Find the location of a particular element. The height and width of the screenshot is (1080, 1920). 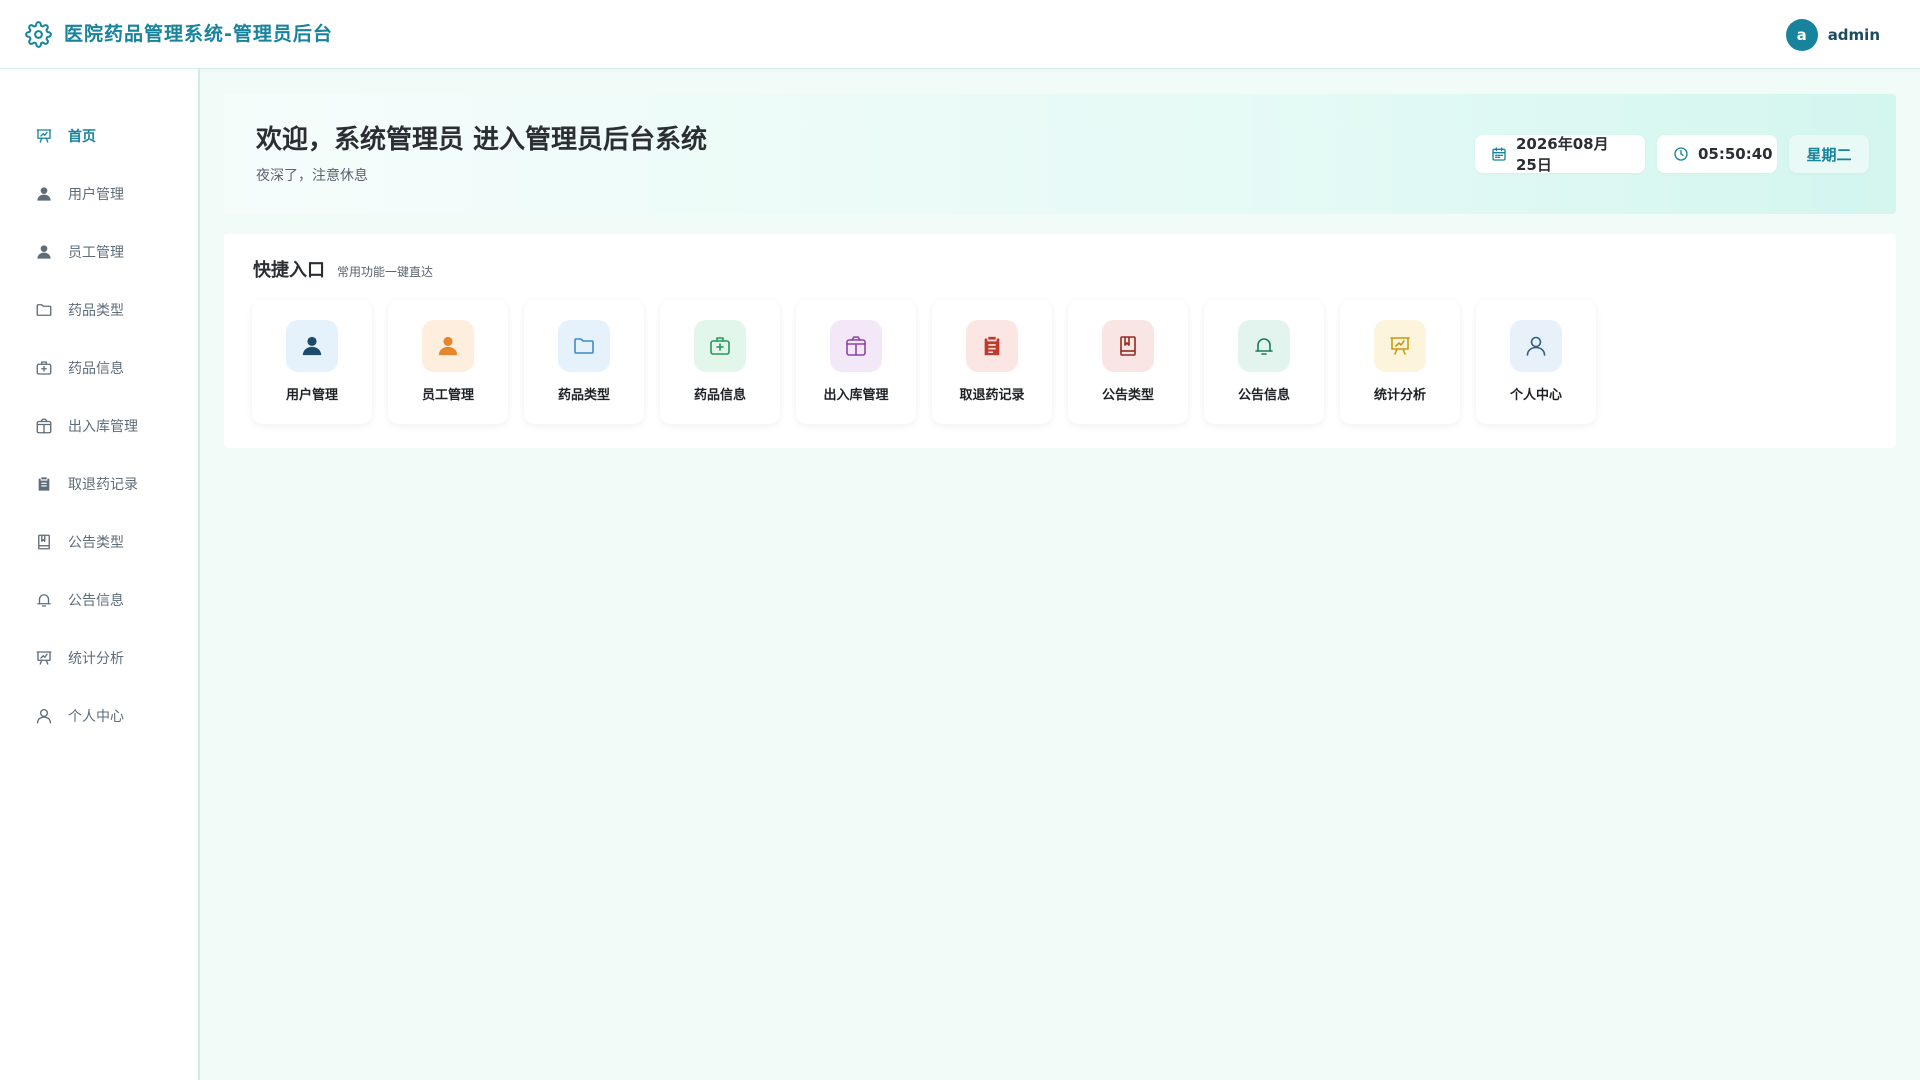

avatar: a is located at coordinates (1801, 35).